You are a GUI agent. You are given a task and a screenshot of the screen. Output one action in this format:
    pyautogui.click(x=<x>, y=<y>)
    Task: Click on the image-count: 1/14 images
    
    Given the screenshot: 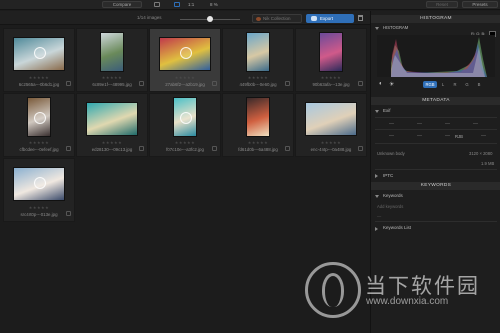 What is the action you would take?
    pyautogui.click(x=149, y=17)
    